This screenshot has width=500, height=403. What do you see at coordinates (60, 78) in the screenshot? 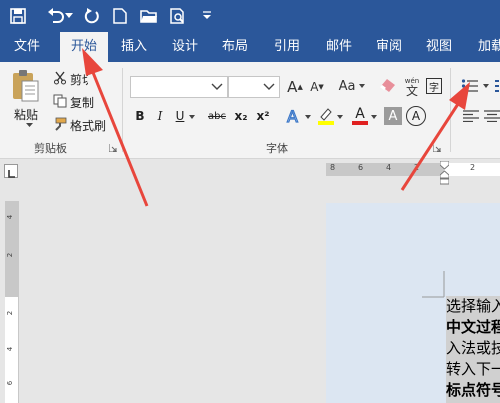
I see `cut-icon` at bounding box center [60, 78].